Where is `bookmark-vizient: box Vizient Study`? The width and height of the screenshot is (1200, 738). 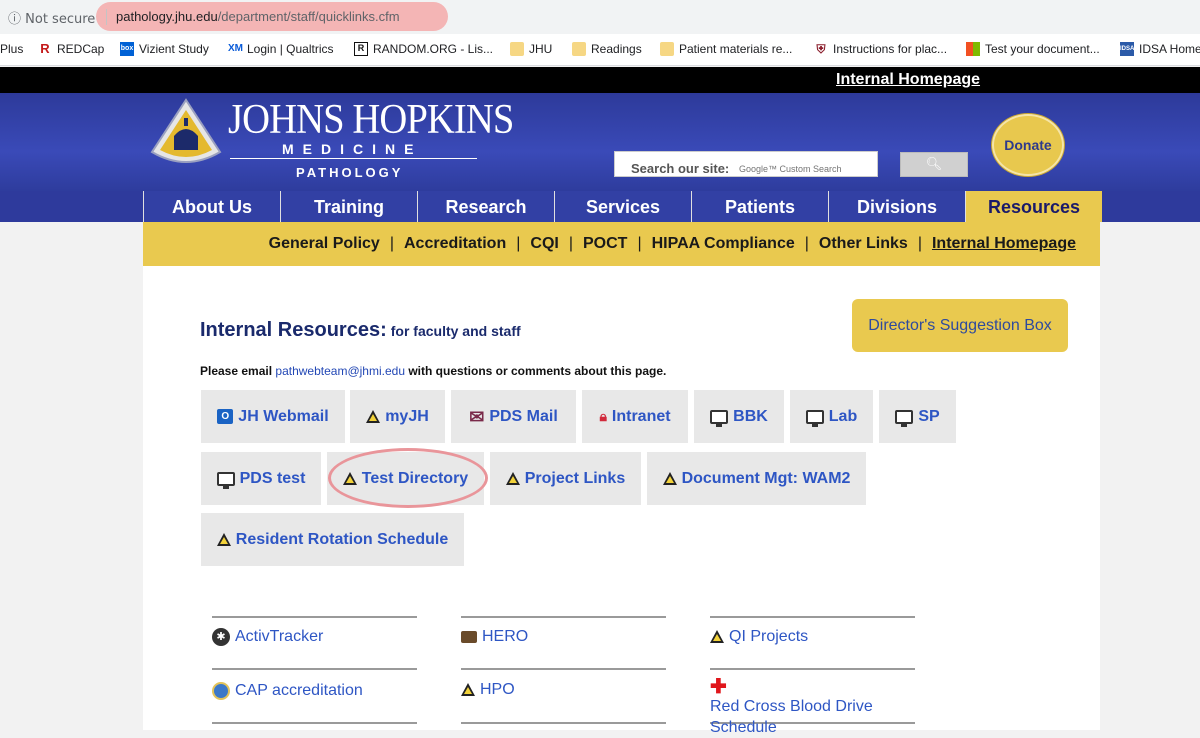
bookmark-vizient: box Vizient Study is located at coordinates (164, 49).